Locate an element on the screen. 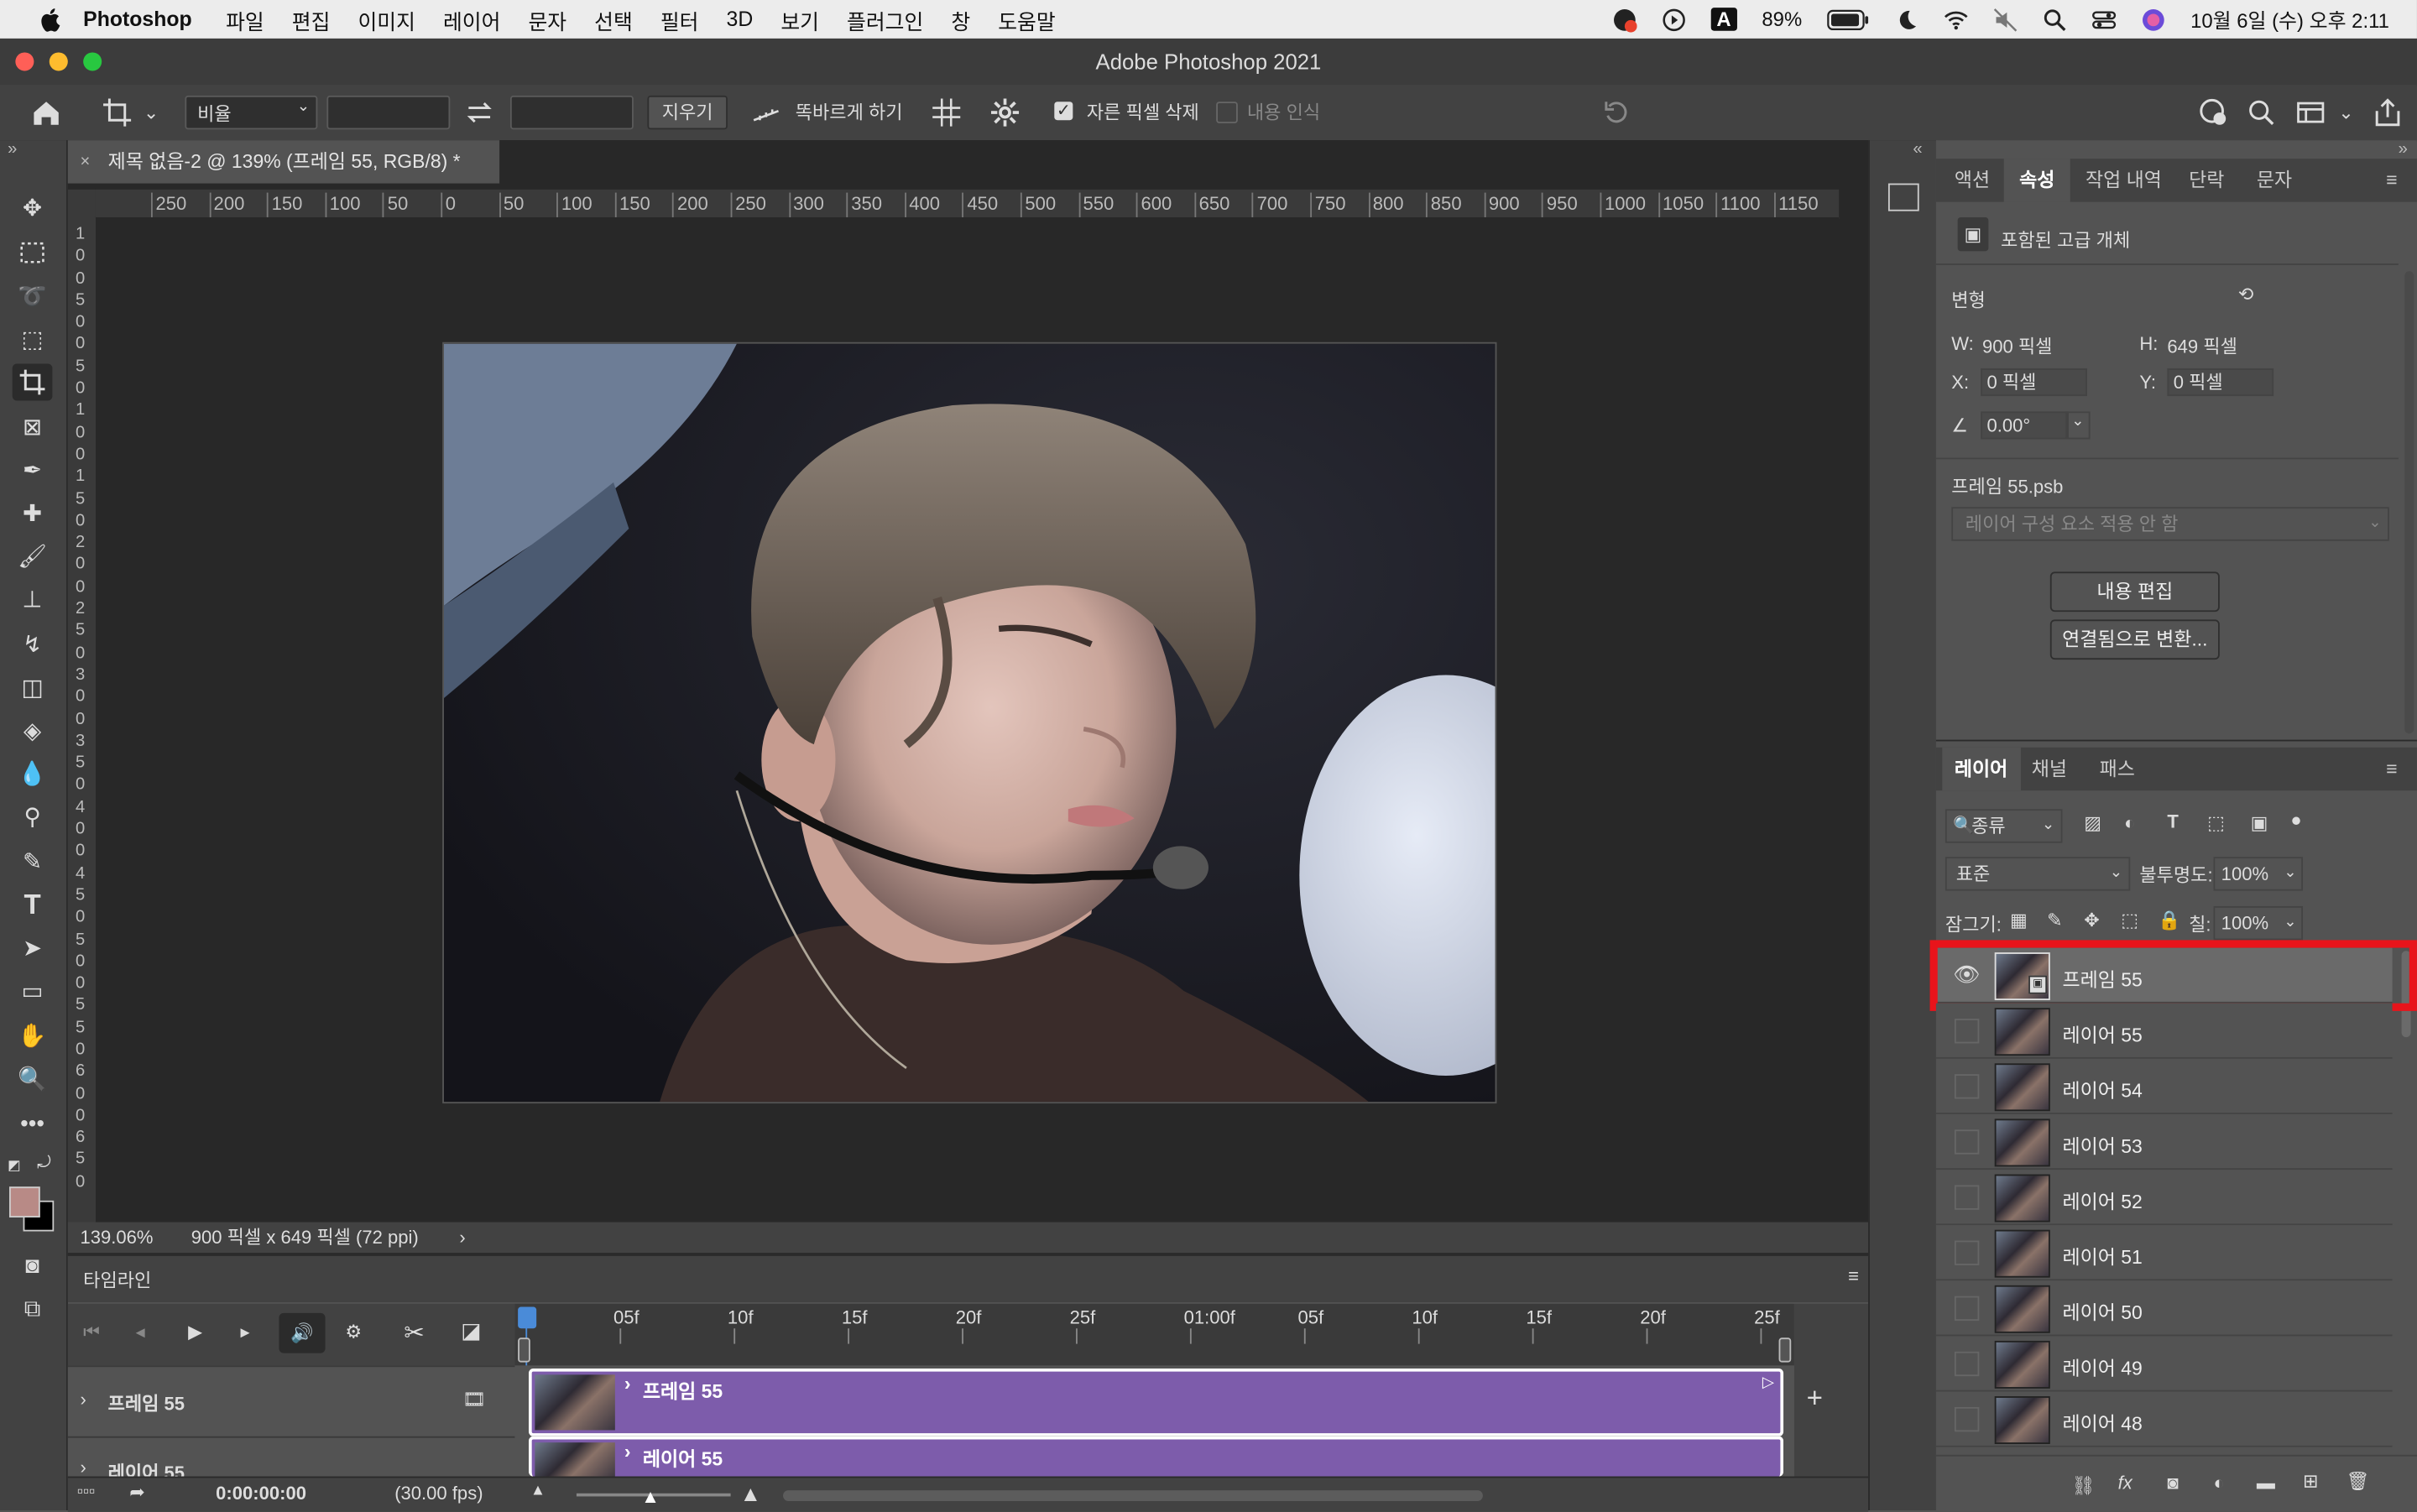 The image size is (2417, 1512). layer-name: 레이어 52 is located at coordinates (2103, 1199).